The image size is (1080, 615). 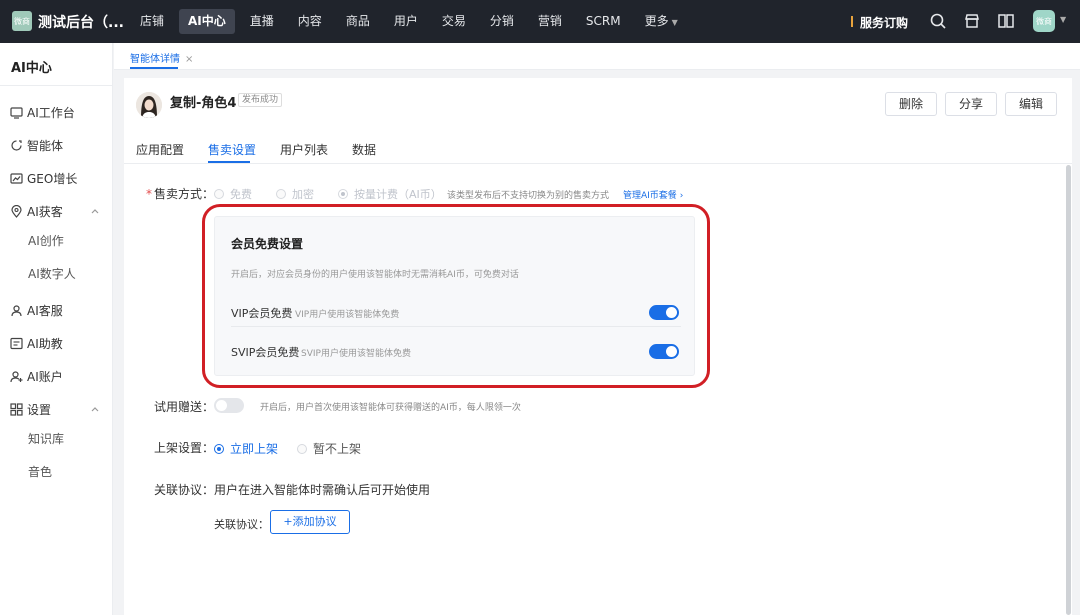 I want to click on chevron-right-icon: ›, so click(x=681, y=196).